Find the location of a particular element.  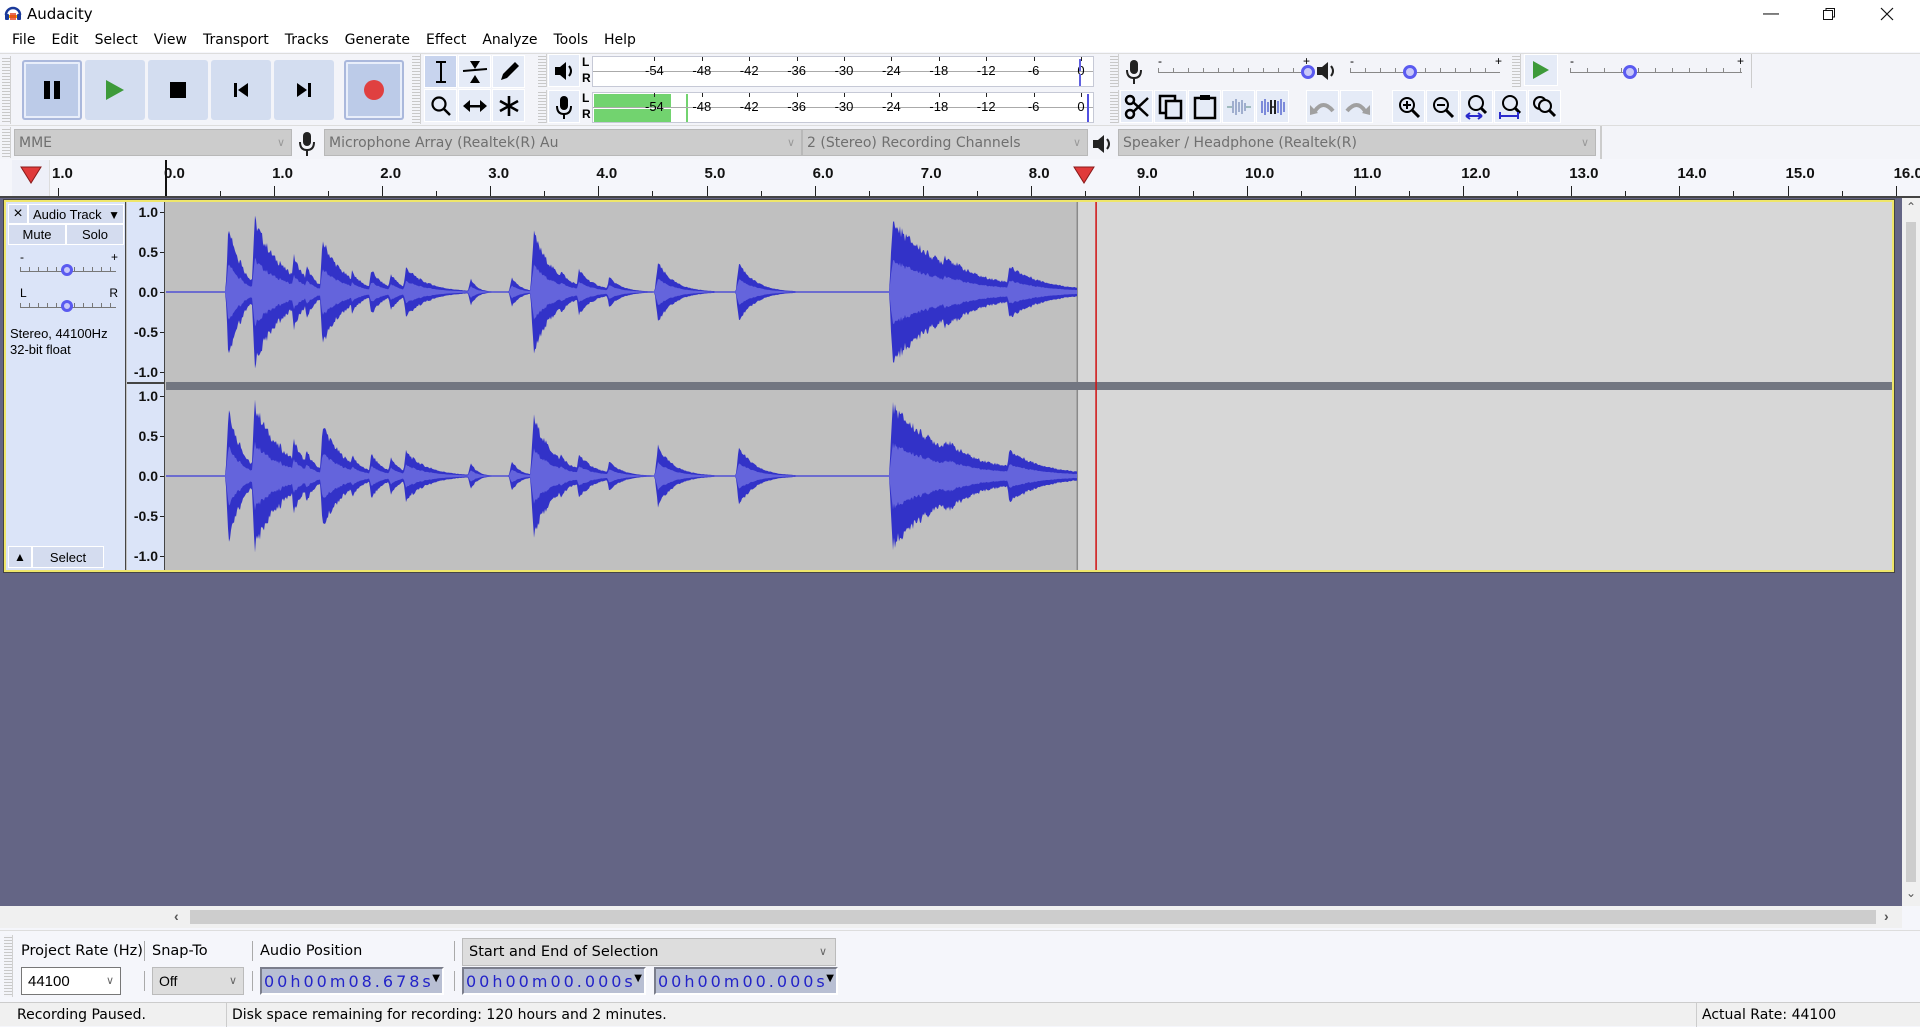

zoom-tool-button is located at coordinates (440, 105).